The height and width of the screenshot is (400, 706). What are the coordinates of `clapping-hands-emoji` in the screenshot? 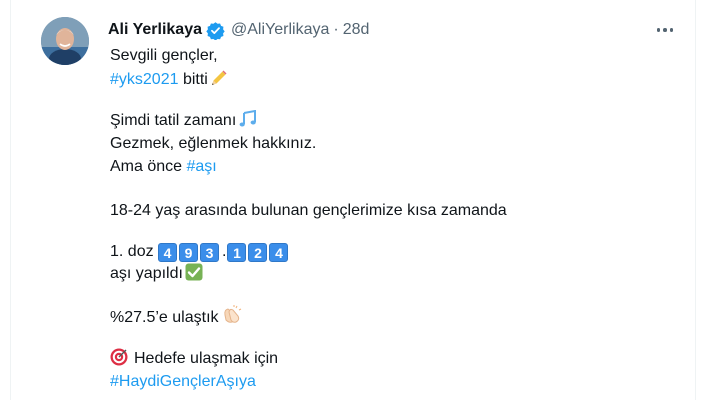 It's located at (232, 318).